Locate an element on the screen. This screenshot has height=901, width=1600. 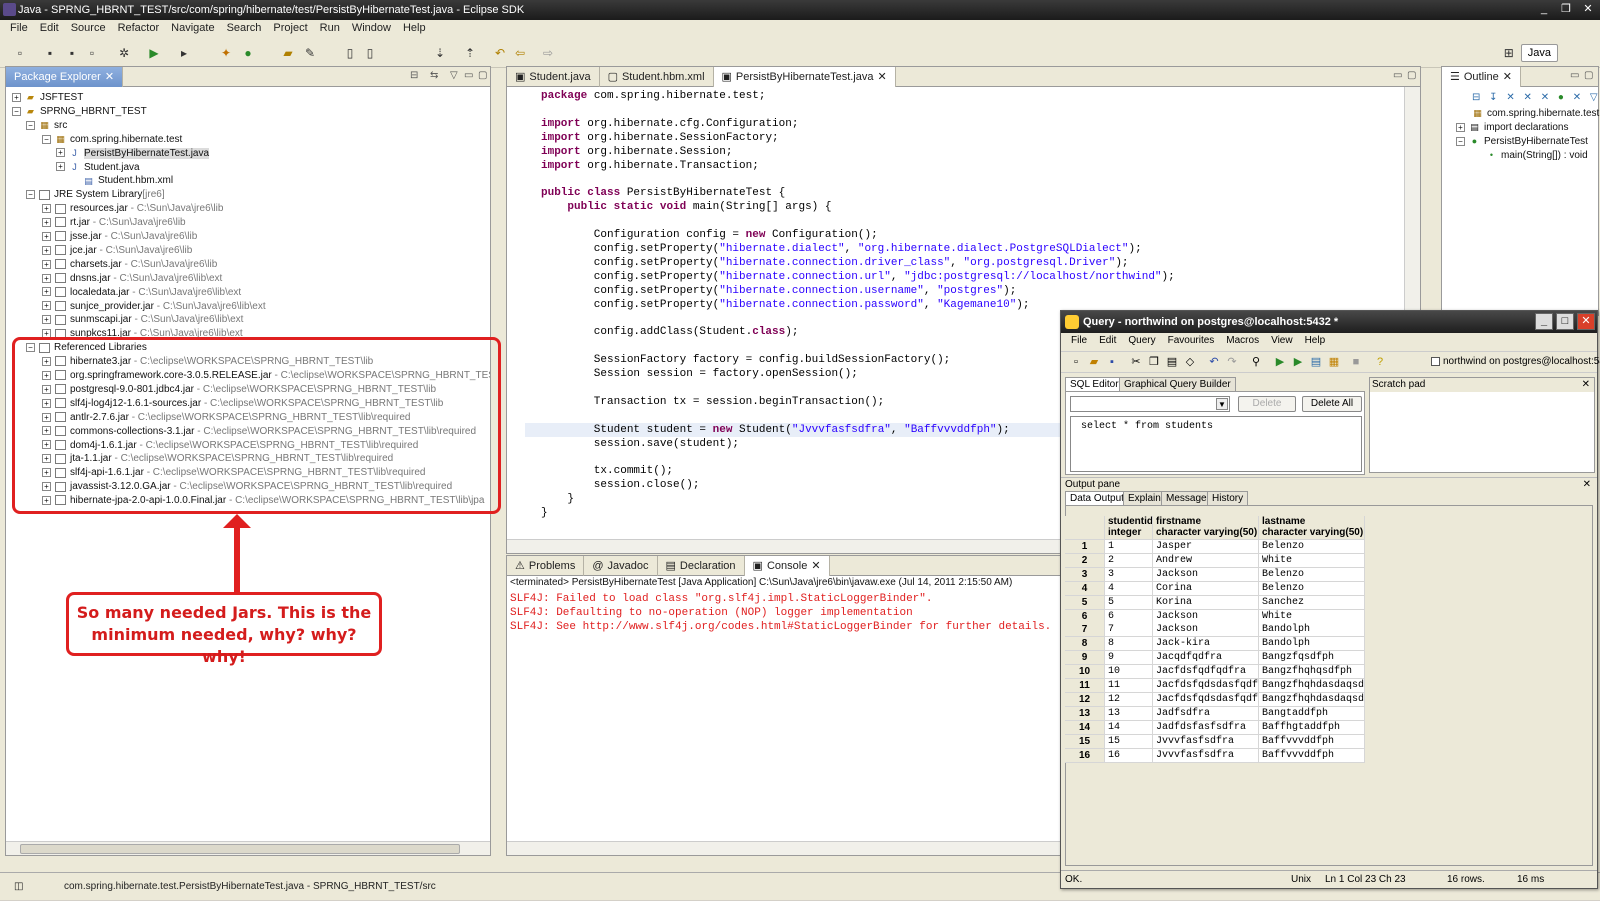
cell-studentid: 8 is located at coordinates (1129, 644).